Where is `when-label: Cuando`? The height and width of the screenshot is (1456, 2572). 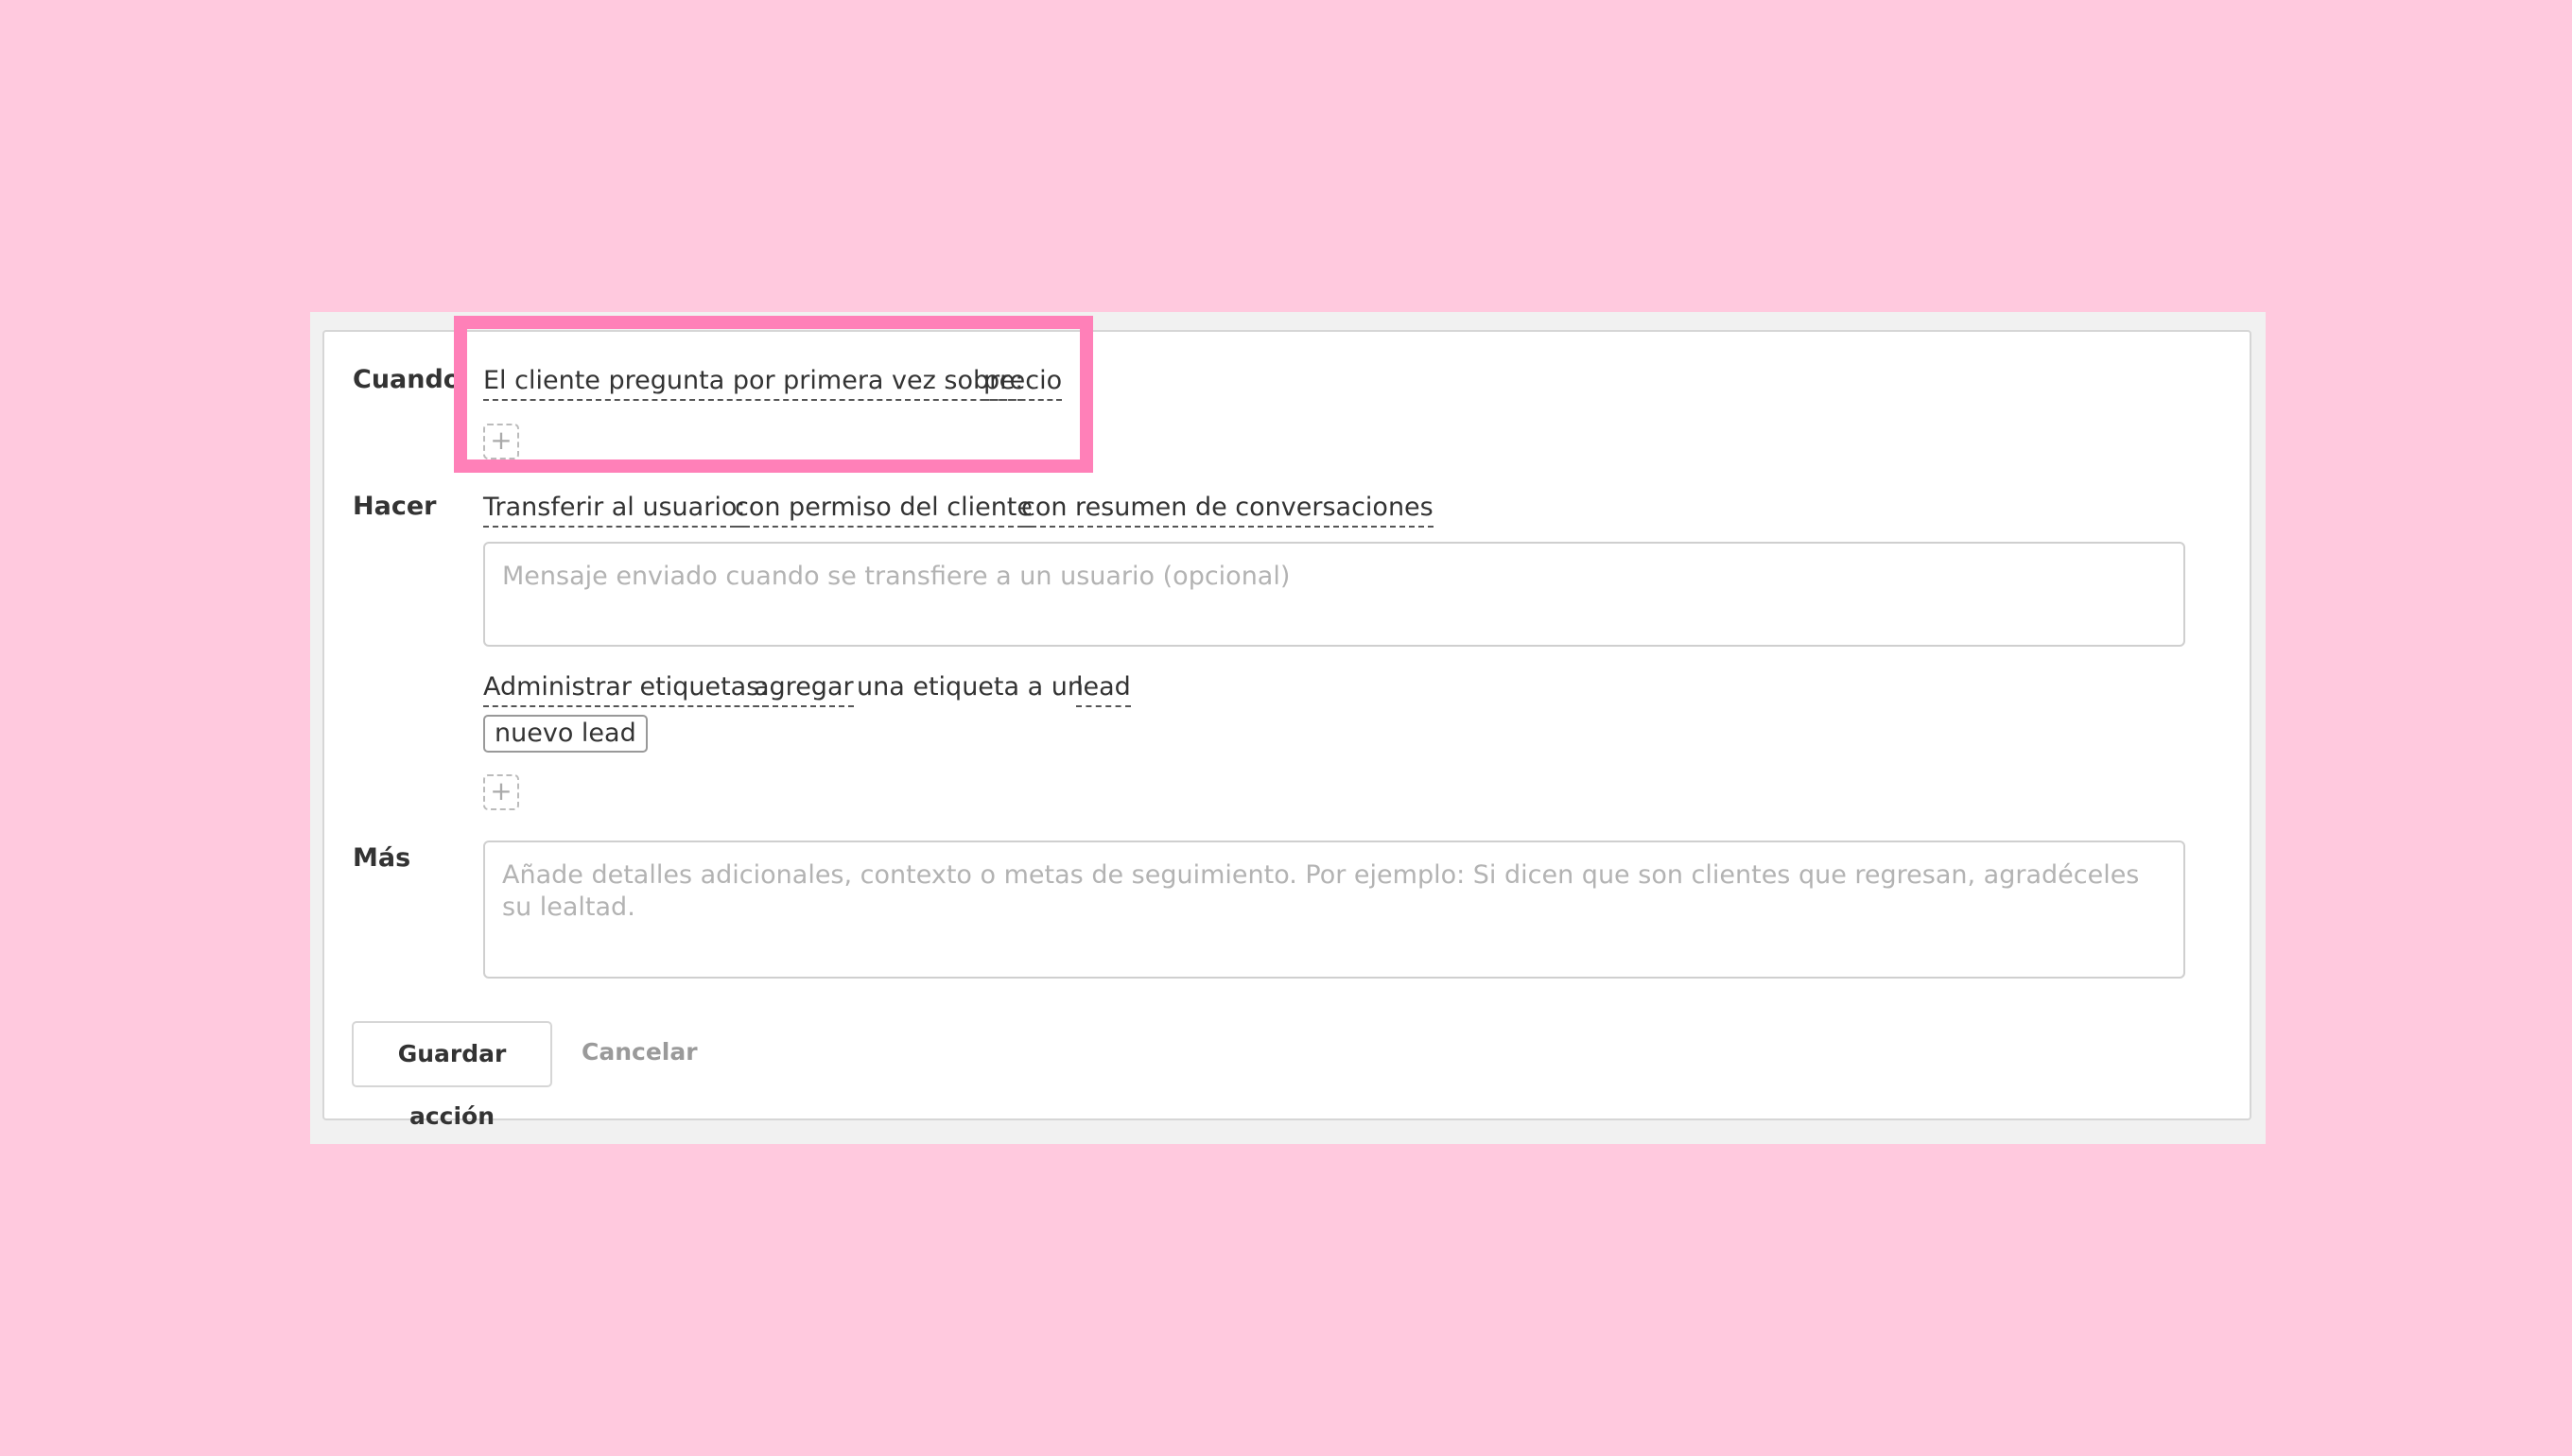
when-label: Cuando is located at coordinates (407, 379).